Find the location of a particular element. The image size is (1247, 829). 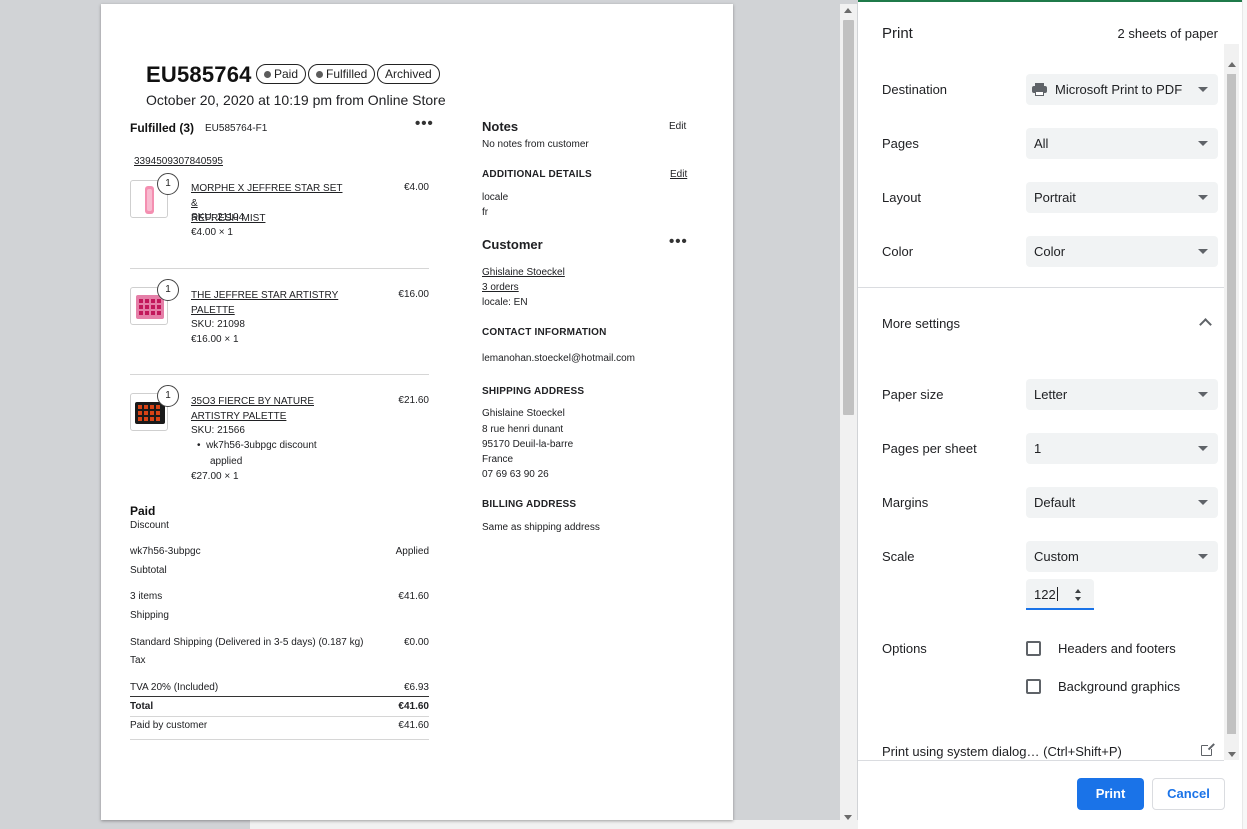

open-external-icon is located at coordinates (1208, 749).